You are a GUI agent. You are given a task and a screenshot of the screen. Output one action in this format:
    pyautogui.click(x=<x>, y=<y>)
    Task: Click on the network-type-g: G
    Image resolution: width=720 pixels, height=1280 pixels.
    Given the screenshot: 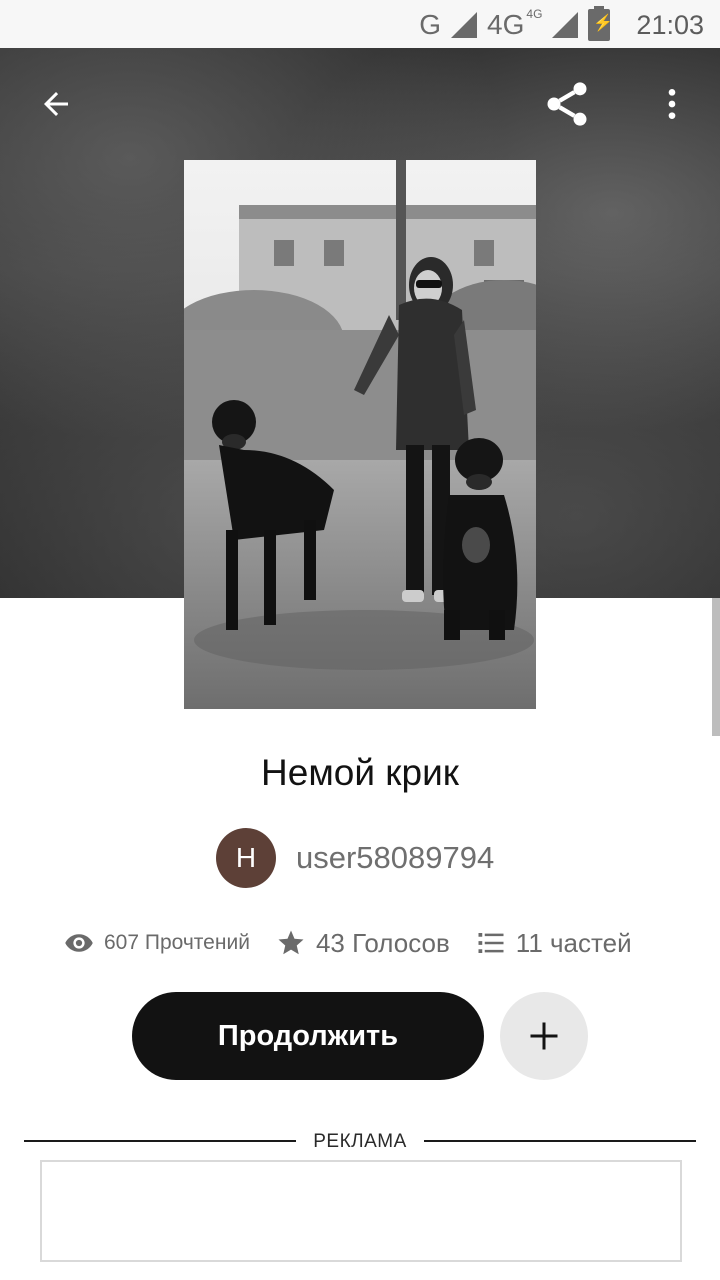 What is the action you would take?
    pyautogui.click(x=430, y=24)
    